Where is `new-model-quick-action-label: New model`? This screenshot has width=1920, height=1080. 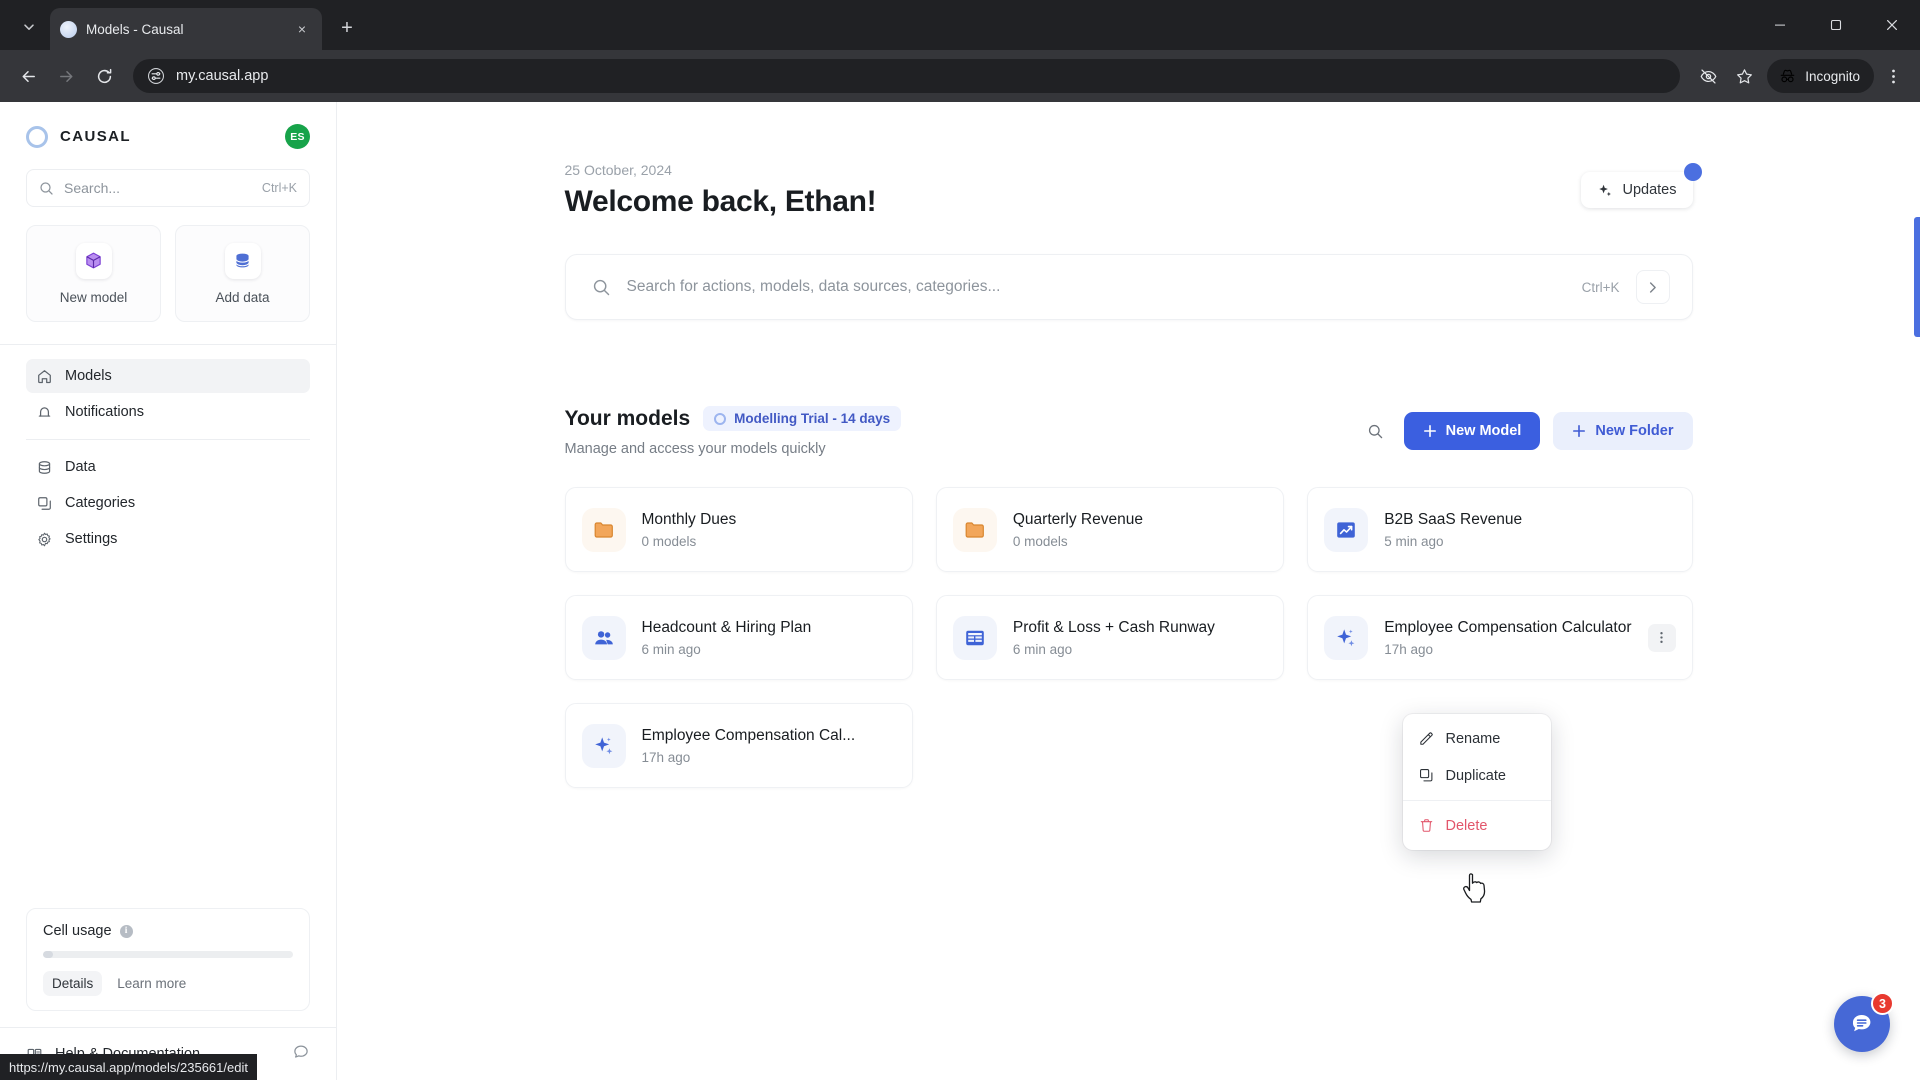 new-model-quick-action-label: New model is located at coordinates (93, 297).